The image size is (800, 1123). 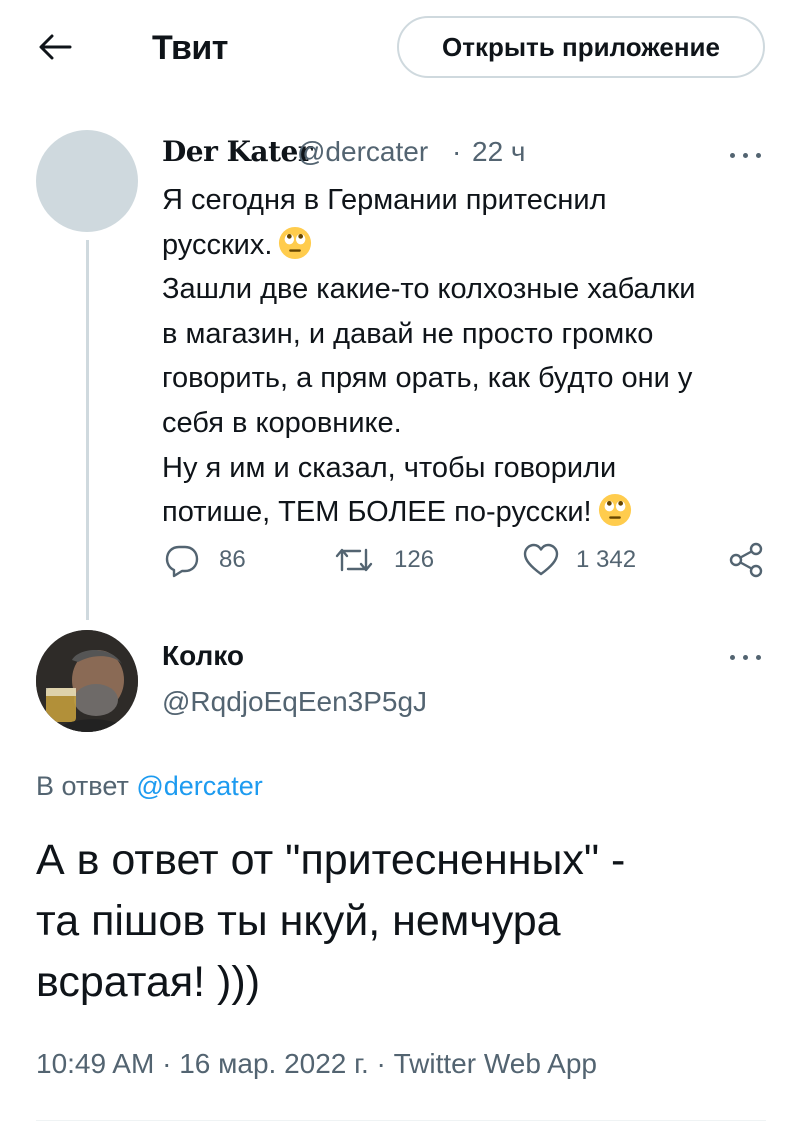 What do you see at coordinates (499, 152) in the screenshot?
I see `tweet-timestamp: 22 ч` at bounding box center [499, 152].